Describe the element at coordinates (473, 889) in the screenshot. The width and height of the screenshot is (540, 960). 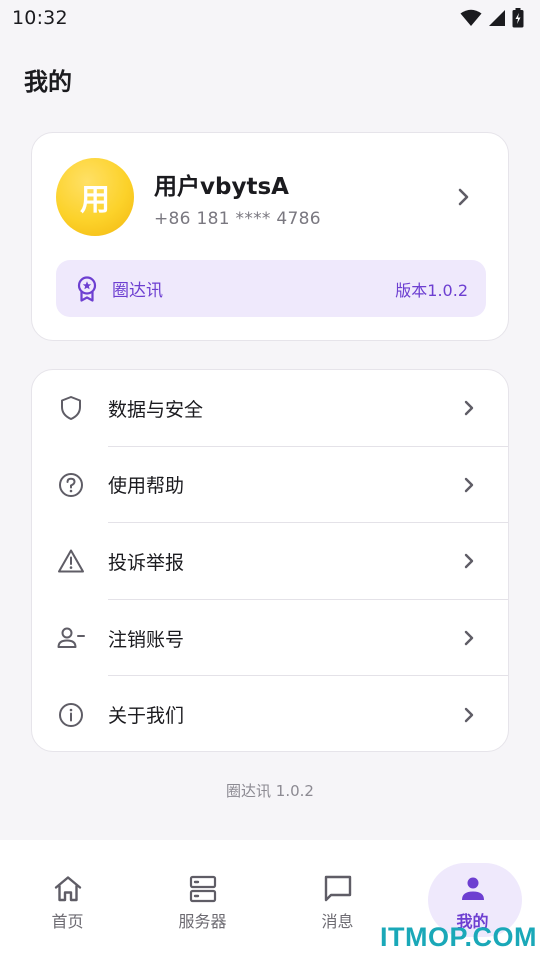
I see `person-icon` at that location.